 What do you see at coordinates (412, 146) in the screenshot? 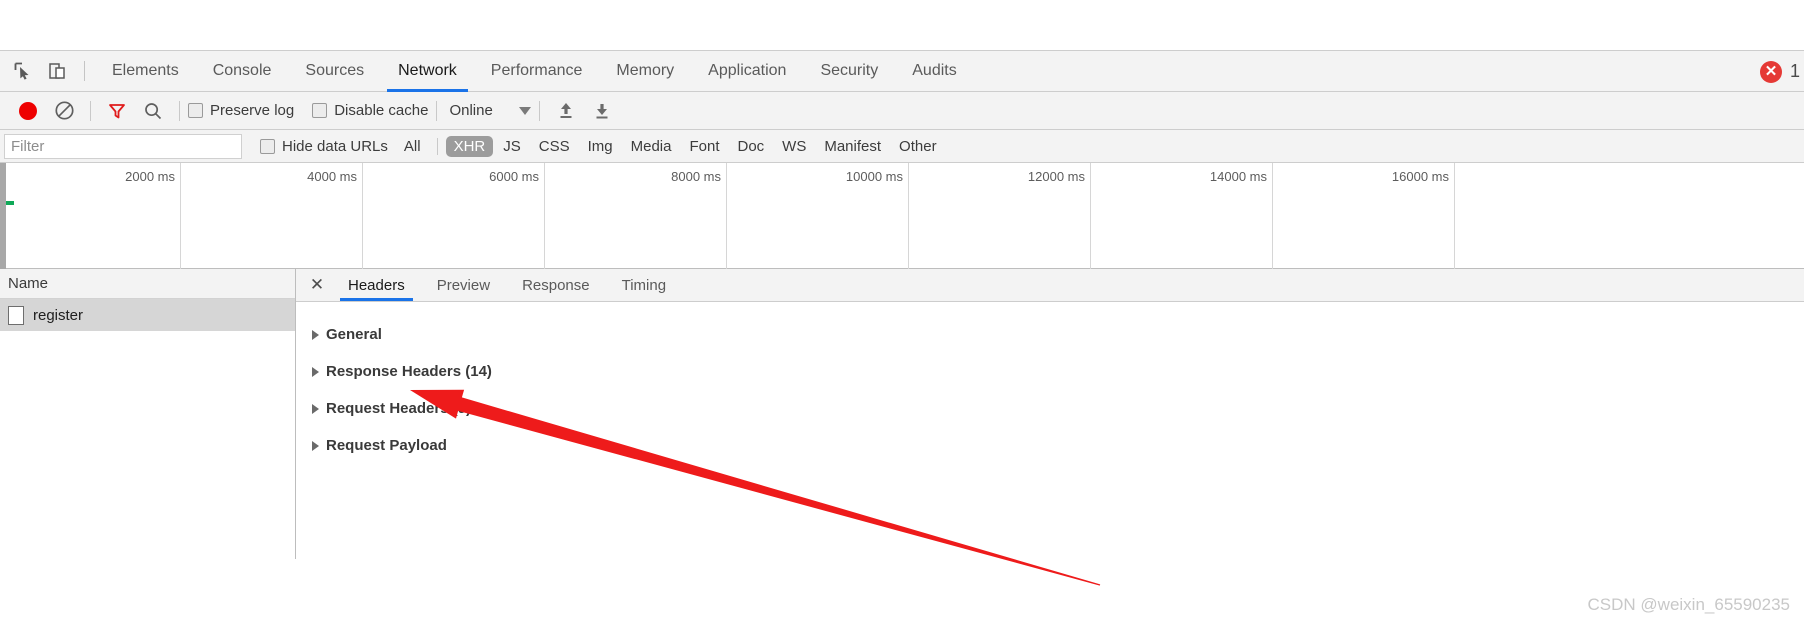
I see `type-filter-all: All` at bounding box center [412, 146].